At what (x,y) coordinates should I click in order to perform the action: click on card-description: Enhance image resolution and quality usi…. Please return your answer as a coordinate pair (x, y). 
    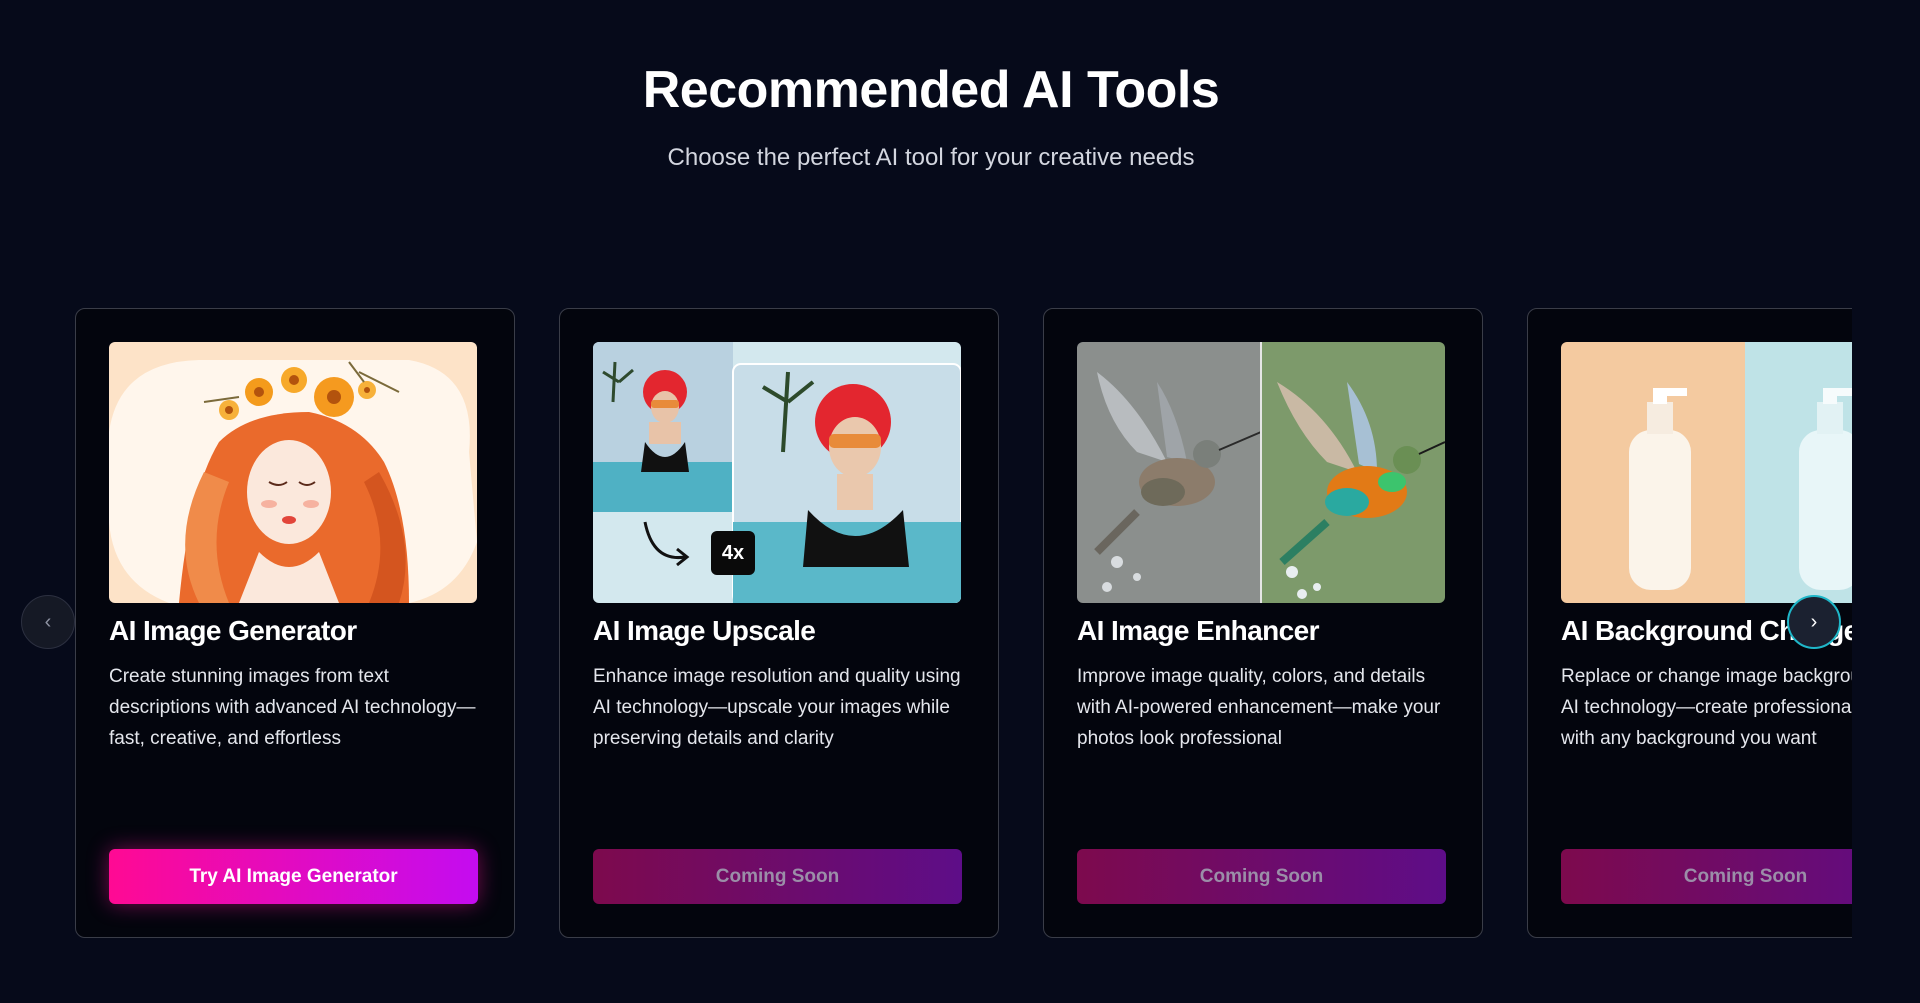
    Looking at the image, I should click on (777, 707).